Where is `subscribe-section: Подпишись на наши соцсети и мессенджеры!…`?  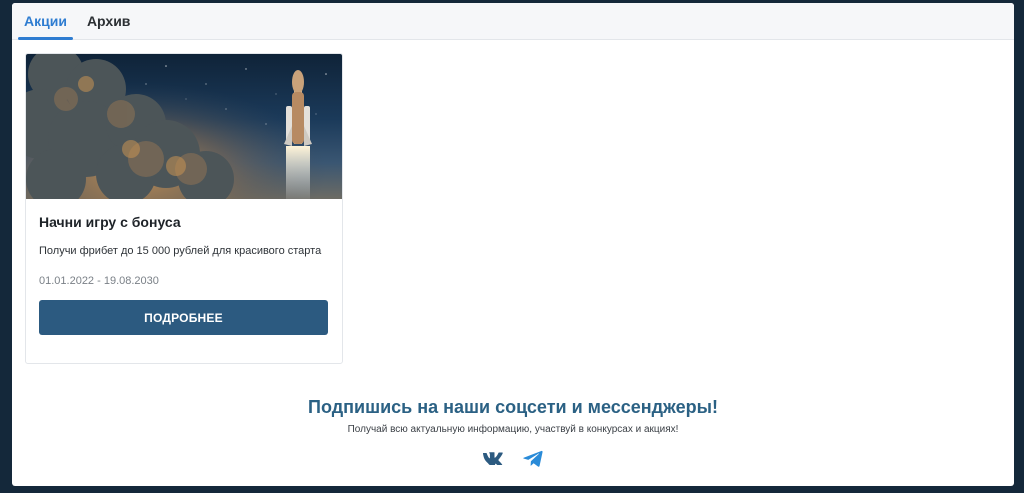
subscribe-section: Подпишись на наши соцсети и мессенджеры!… is located at coordinates (513, 431).